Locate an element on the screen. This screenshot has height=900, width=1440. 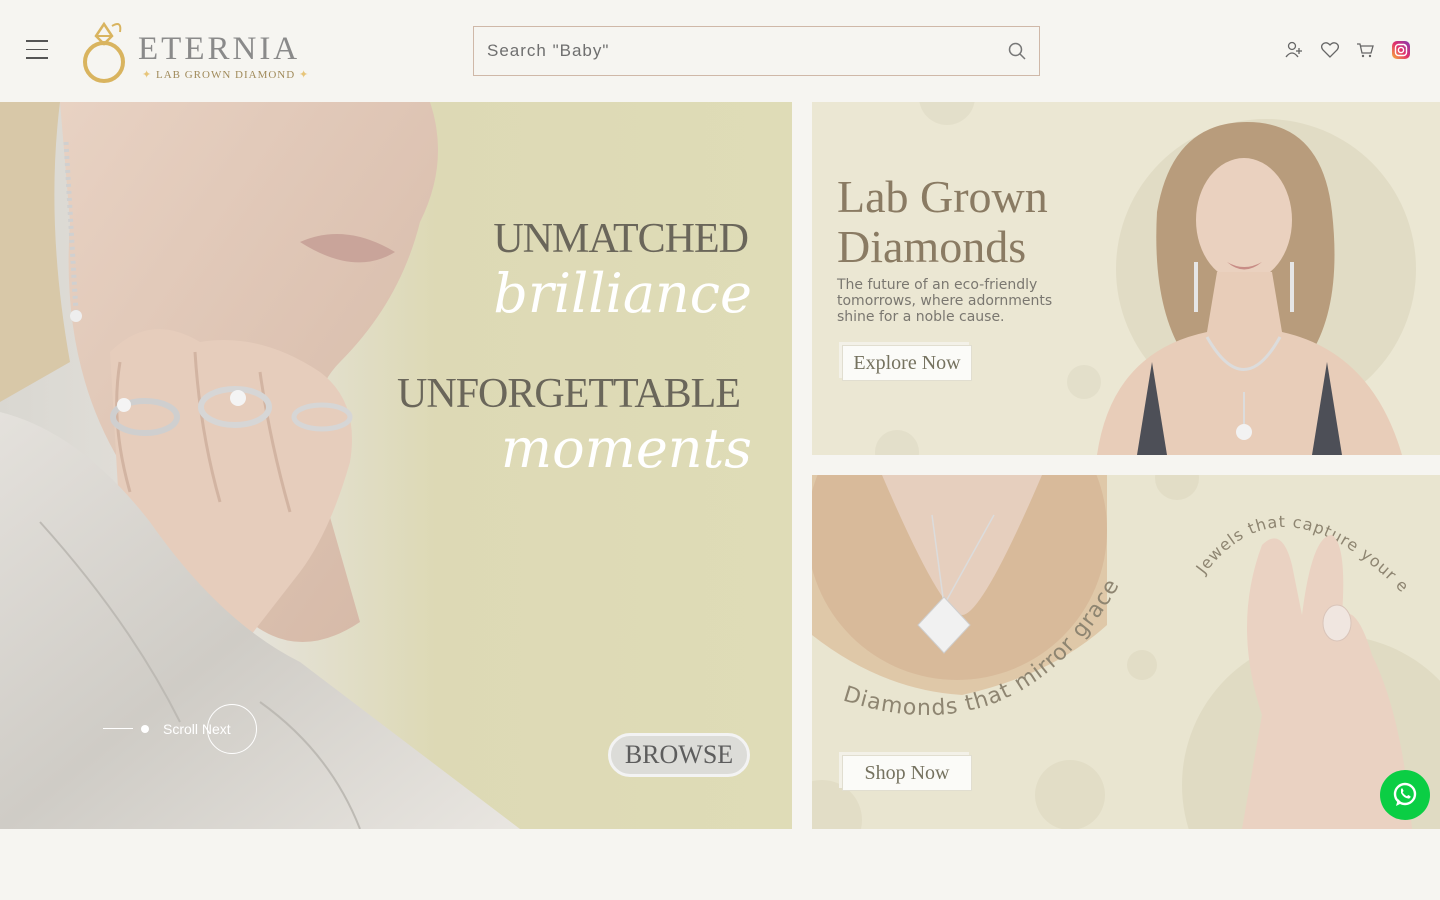
heart-icon is located at coordinates (1330, 50).